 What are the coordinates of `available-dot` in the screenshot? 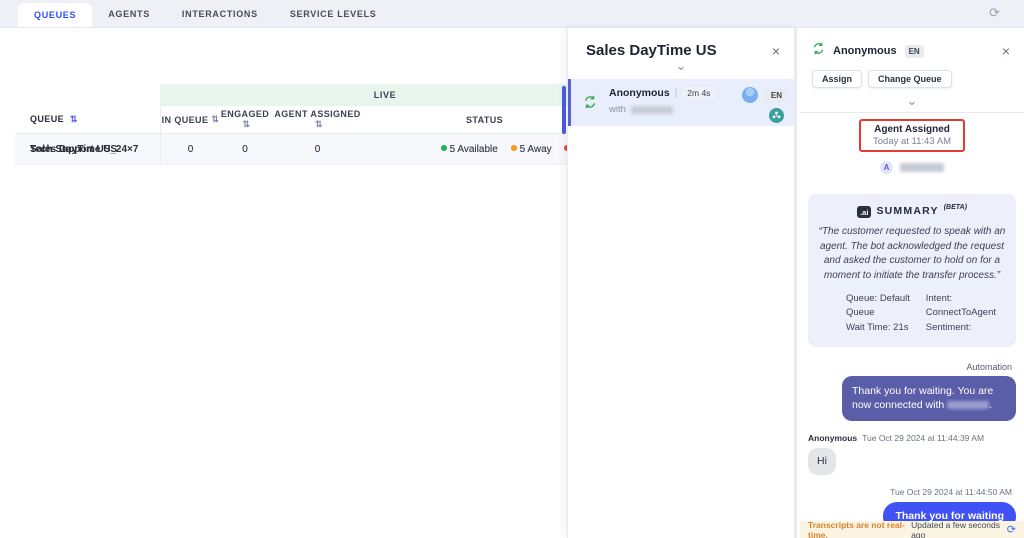 It's located at (443, 147).